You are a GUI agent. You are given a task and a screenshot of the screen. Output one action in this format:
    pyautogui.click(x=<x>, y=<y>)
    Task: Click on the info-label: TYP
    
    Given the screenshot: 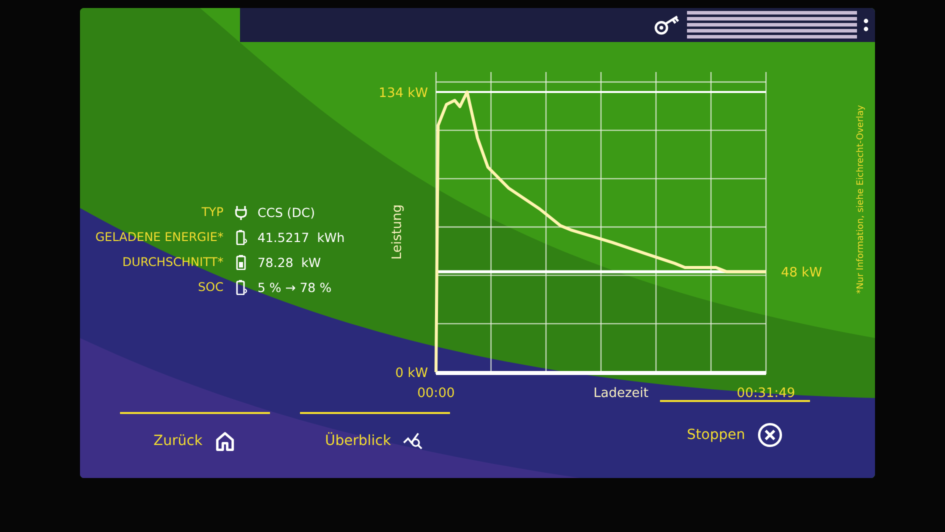 What is the action you would take?
    pyautogui.click(x=213, y=212)
    